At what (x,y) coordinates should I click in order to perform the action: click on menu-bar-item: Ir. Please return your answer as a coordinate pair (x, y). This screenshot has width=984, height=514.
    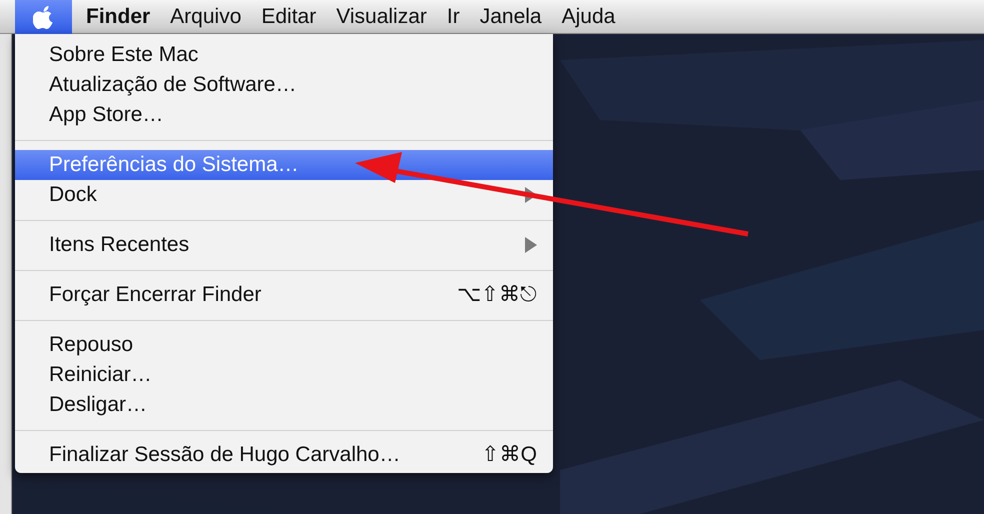
    Looking at the image, I should click on (453, 16).